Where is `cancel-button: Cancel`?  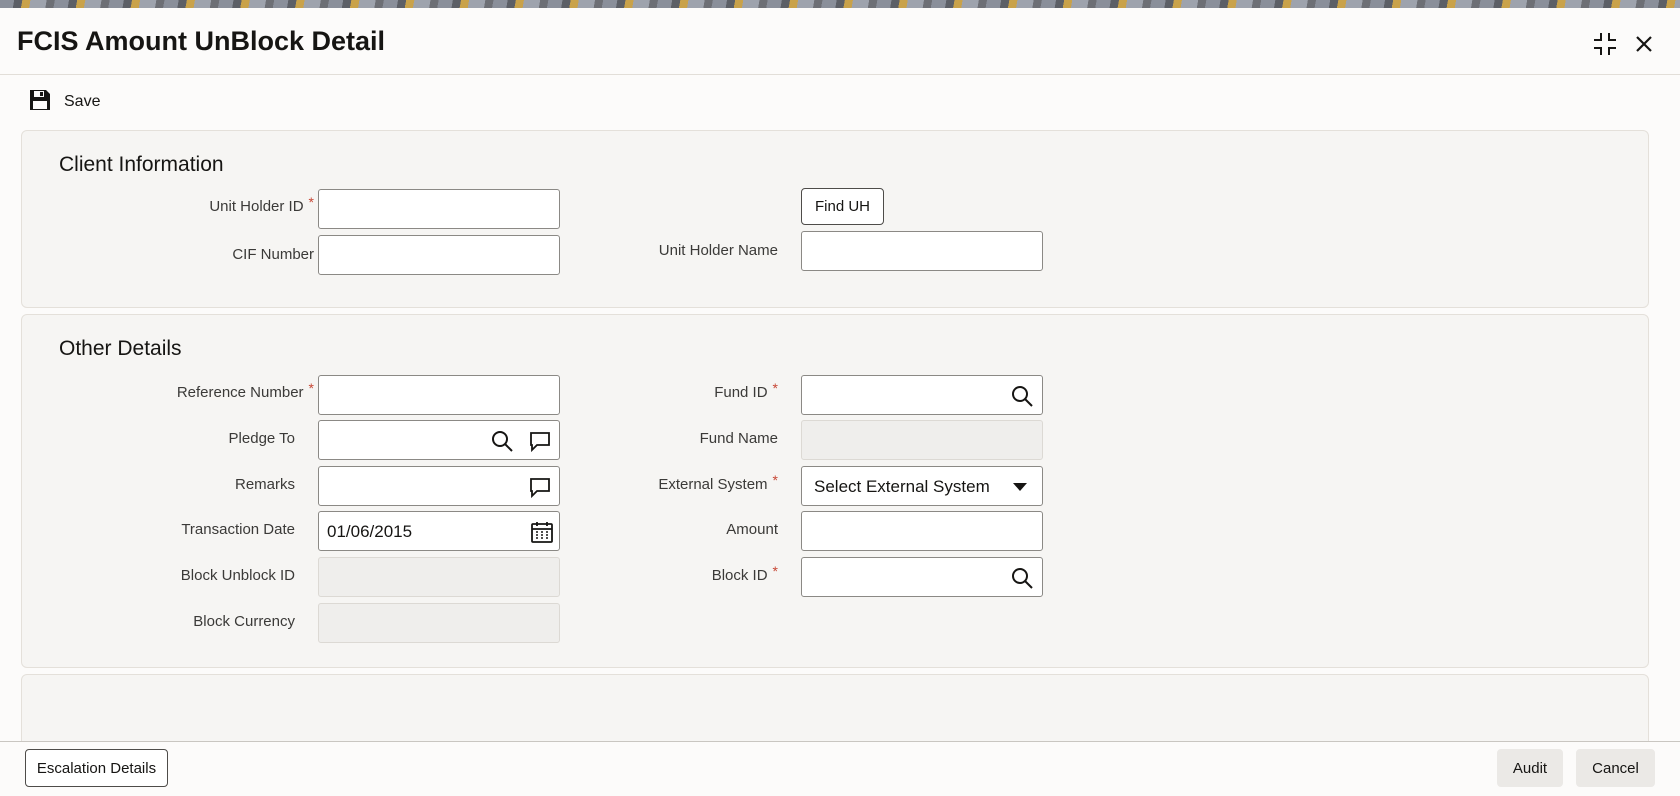
cancel-button: Cancel is located at coordinates (1615, 768).